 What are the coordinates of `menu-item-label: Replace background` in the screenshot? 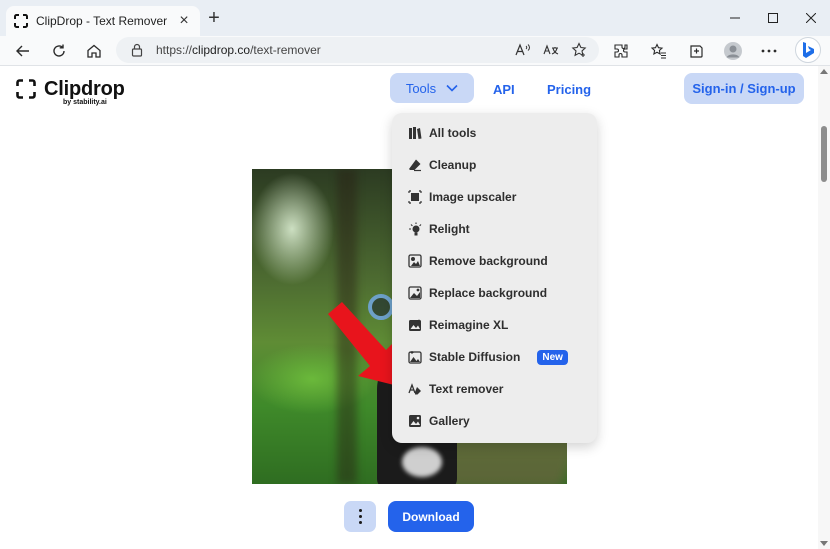 It's located at (488, 293).